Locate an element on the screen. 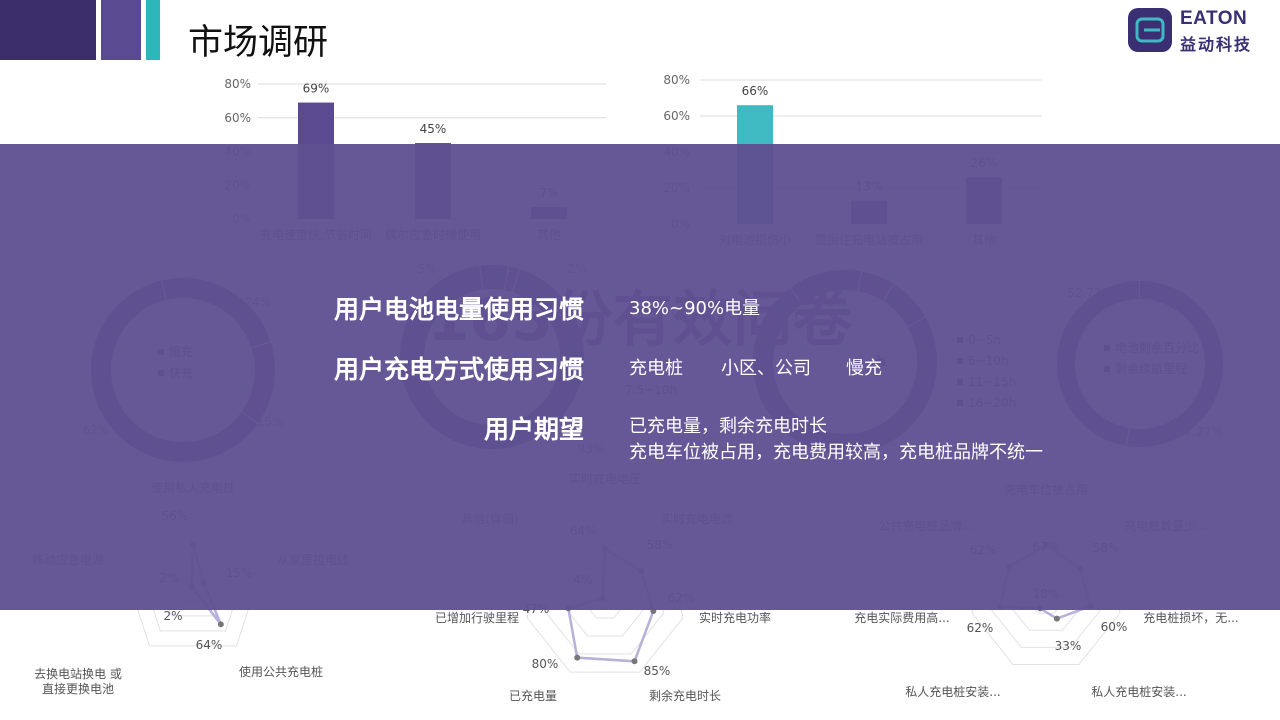  radar-3-point is located at coordinates (1056, 618).